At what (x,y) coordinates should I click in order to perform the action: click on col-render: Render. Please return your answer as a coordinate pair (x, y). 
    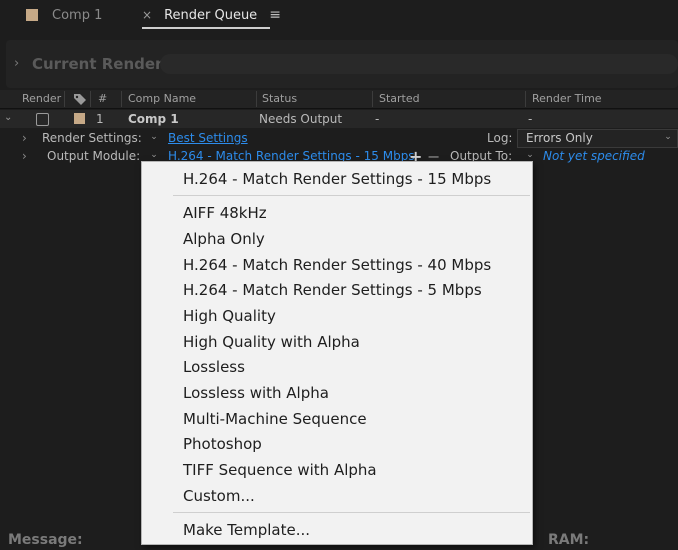
    Looking at the image, I should click on (41, 98).